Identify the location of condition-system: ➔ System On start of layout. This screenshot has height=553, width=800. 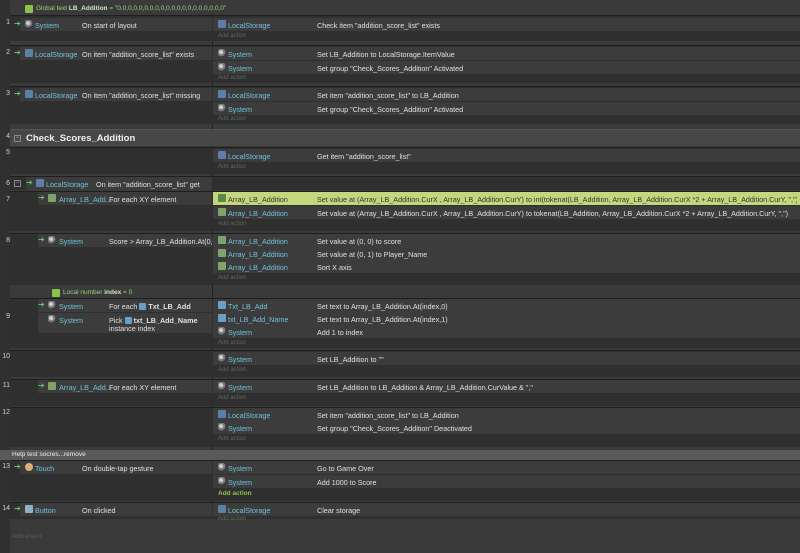
(113, 24).